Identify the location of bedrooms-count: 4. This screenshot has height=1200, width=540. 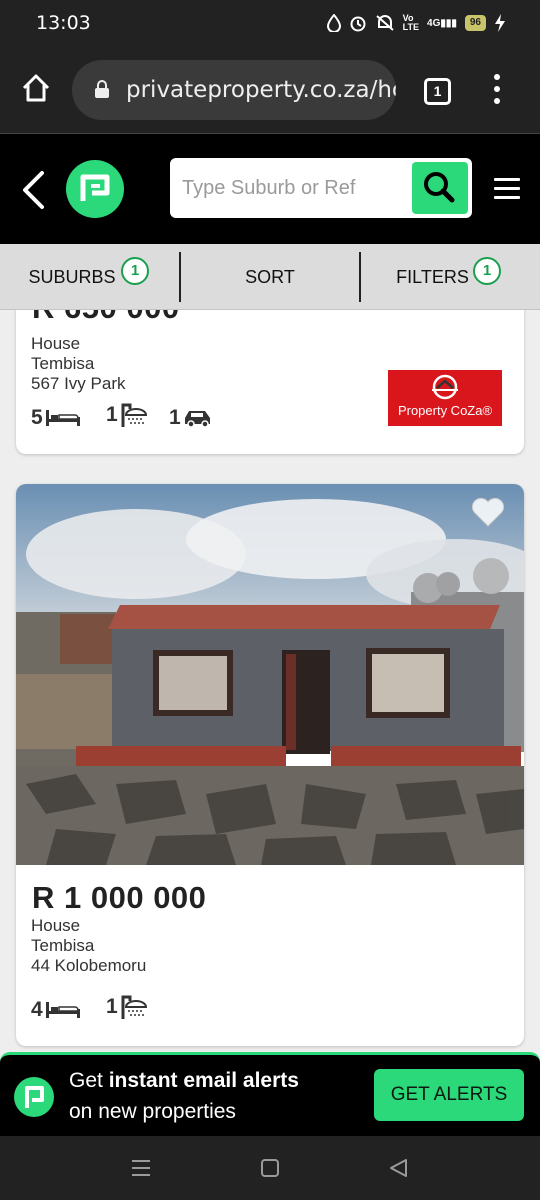
(37, 1009).